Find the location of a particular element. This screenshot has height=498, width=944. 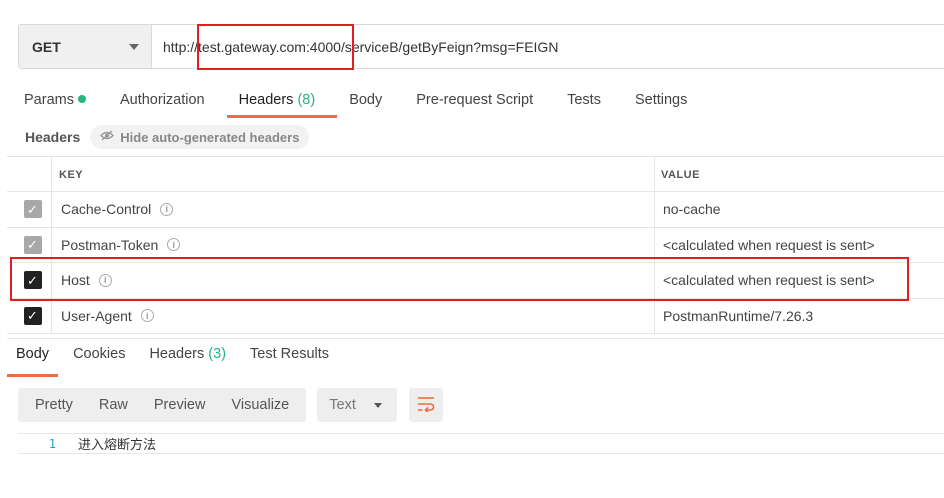

tab-headers: Headers (8) is located at coordinates (281, 103).